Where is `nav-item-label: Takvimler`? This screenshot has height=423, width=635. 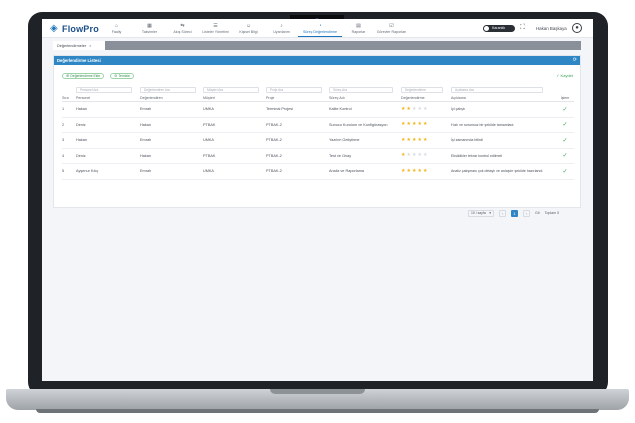
nav-item-label: Takvimler is located at coordinates (149, 32).